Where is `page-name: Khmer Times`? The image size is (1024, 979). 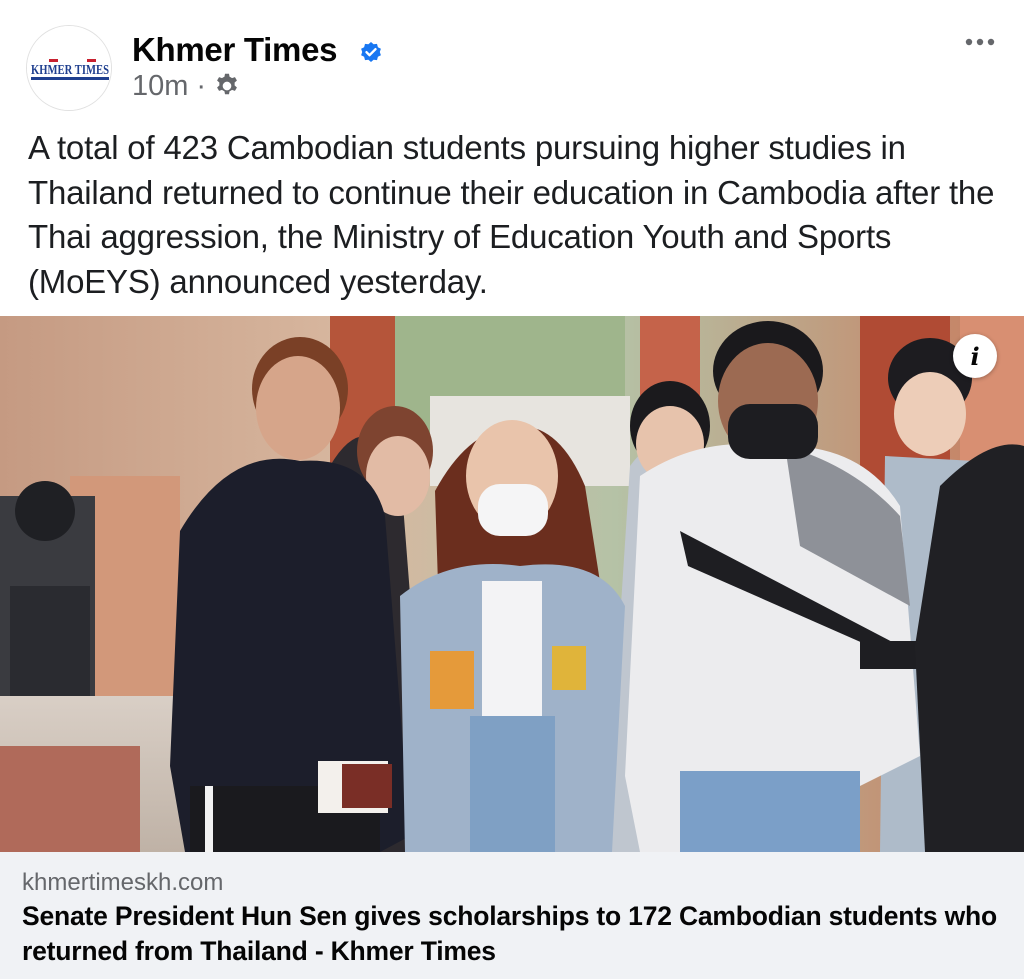
page-name: Khmer Times is located at coordinates (234, 50).